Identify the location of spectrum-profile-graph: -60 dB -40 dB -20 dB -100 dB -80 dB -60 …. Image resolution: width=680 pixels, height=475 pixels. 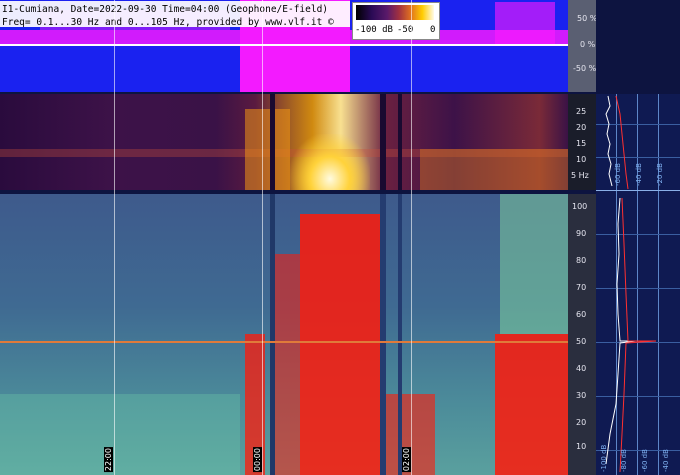
(638, 284).